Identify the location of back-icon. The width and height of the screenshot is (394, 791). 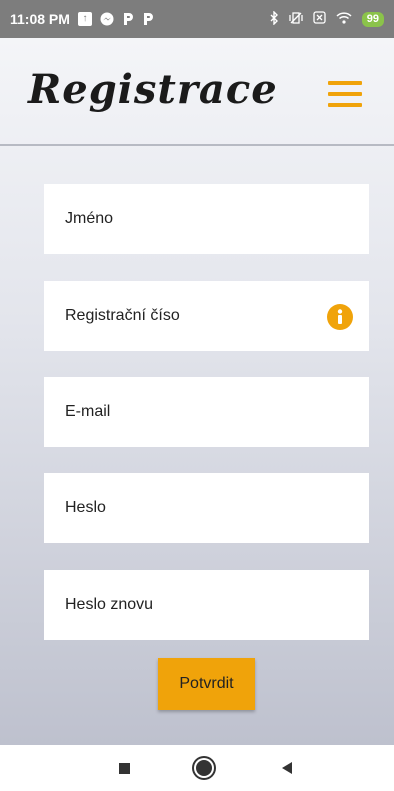
(287, 768).